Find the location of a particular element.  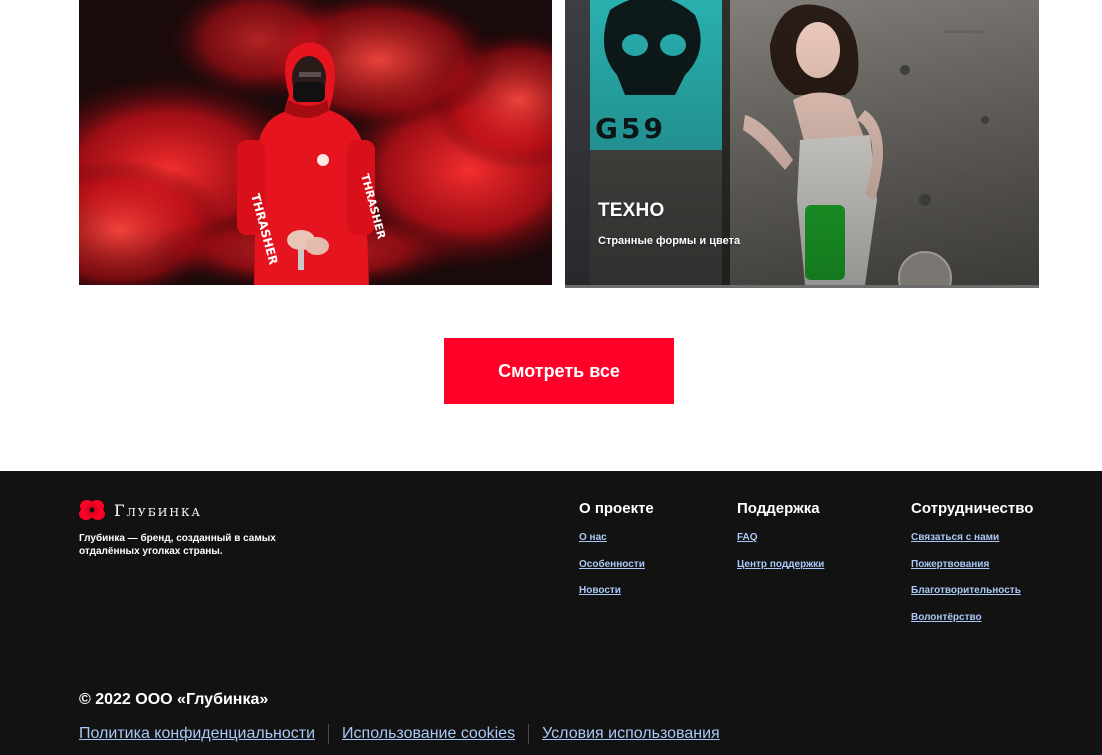

footer-link-about-us: О нас is located at coordinates (616, 537).